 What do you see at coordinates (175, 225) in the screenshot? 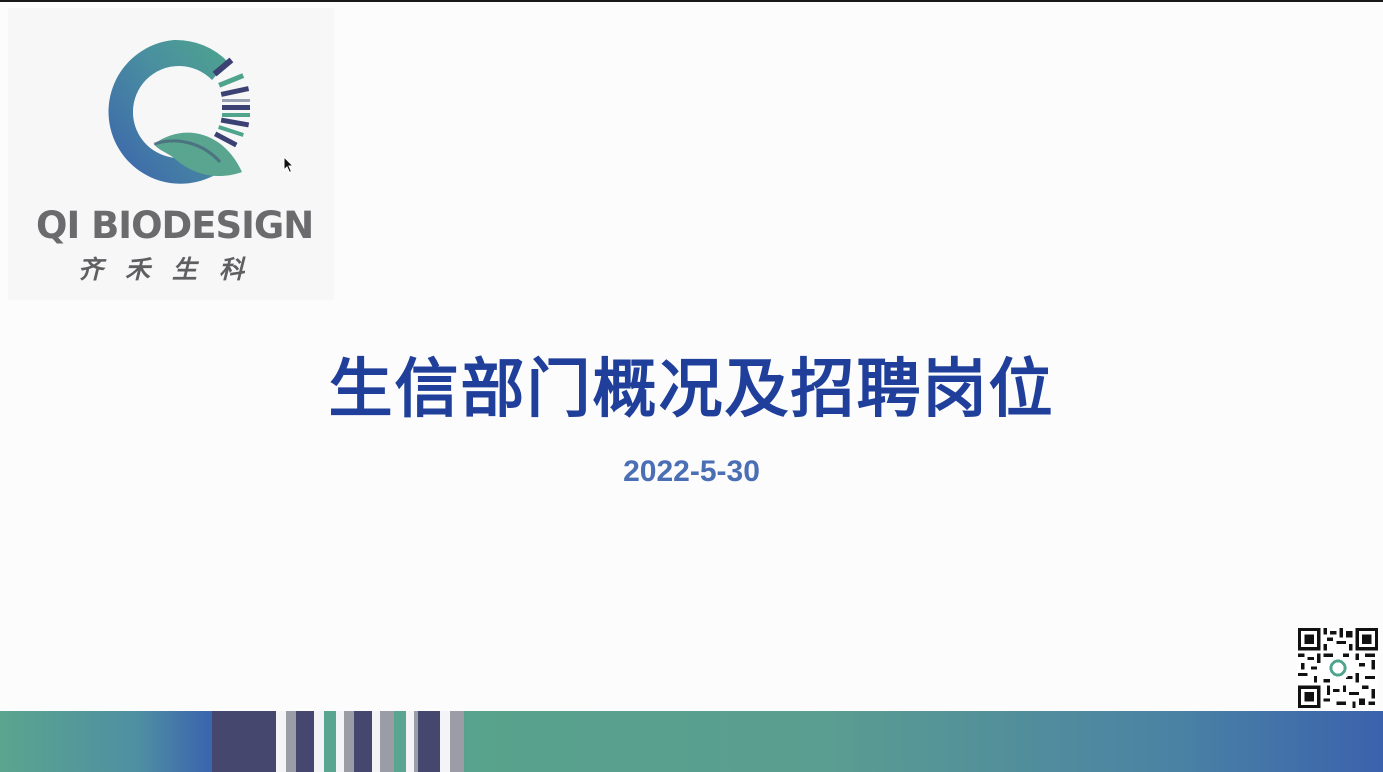
I see `logo-text-english: QI BIODESIGN` at bounding box center [175, 225].